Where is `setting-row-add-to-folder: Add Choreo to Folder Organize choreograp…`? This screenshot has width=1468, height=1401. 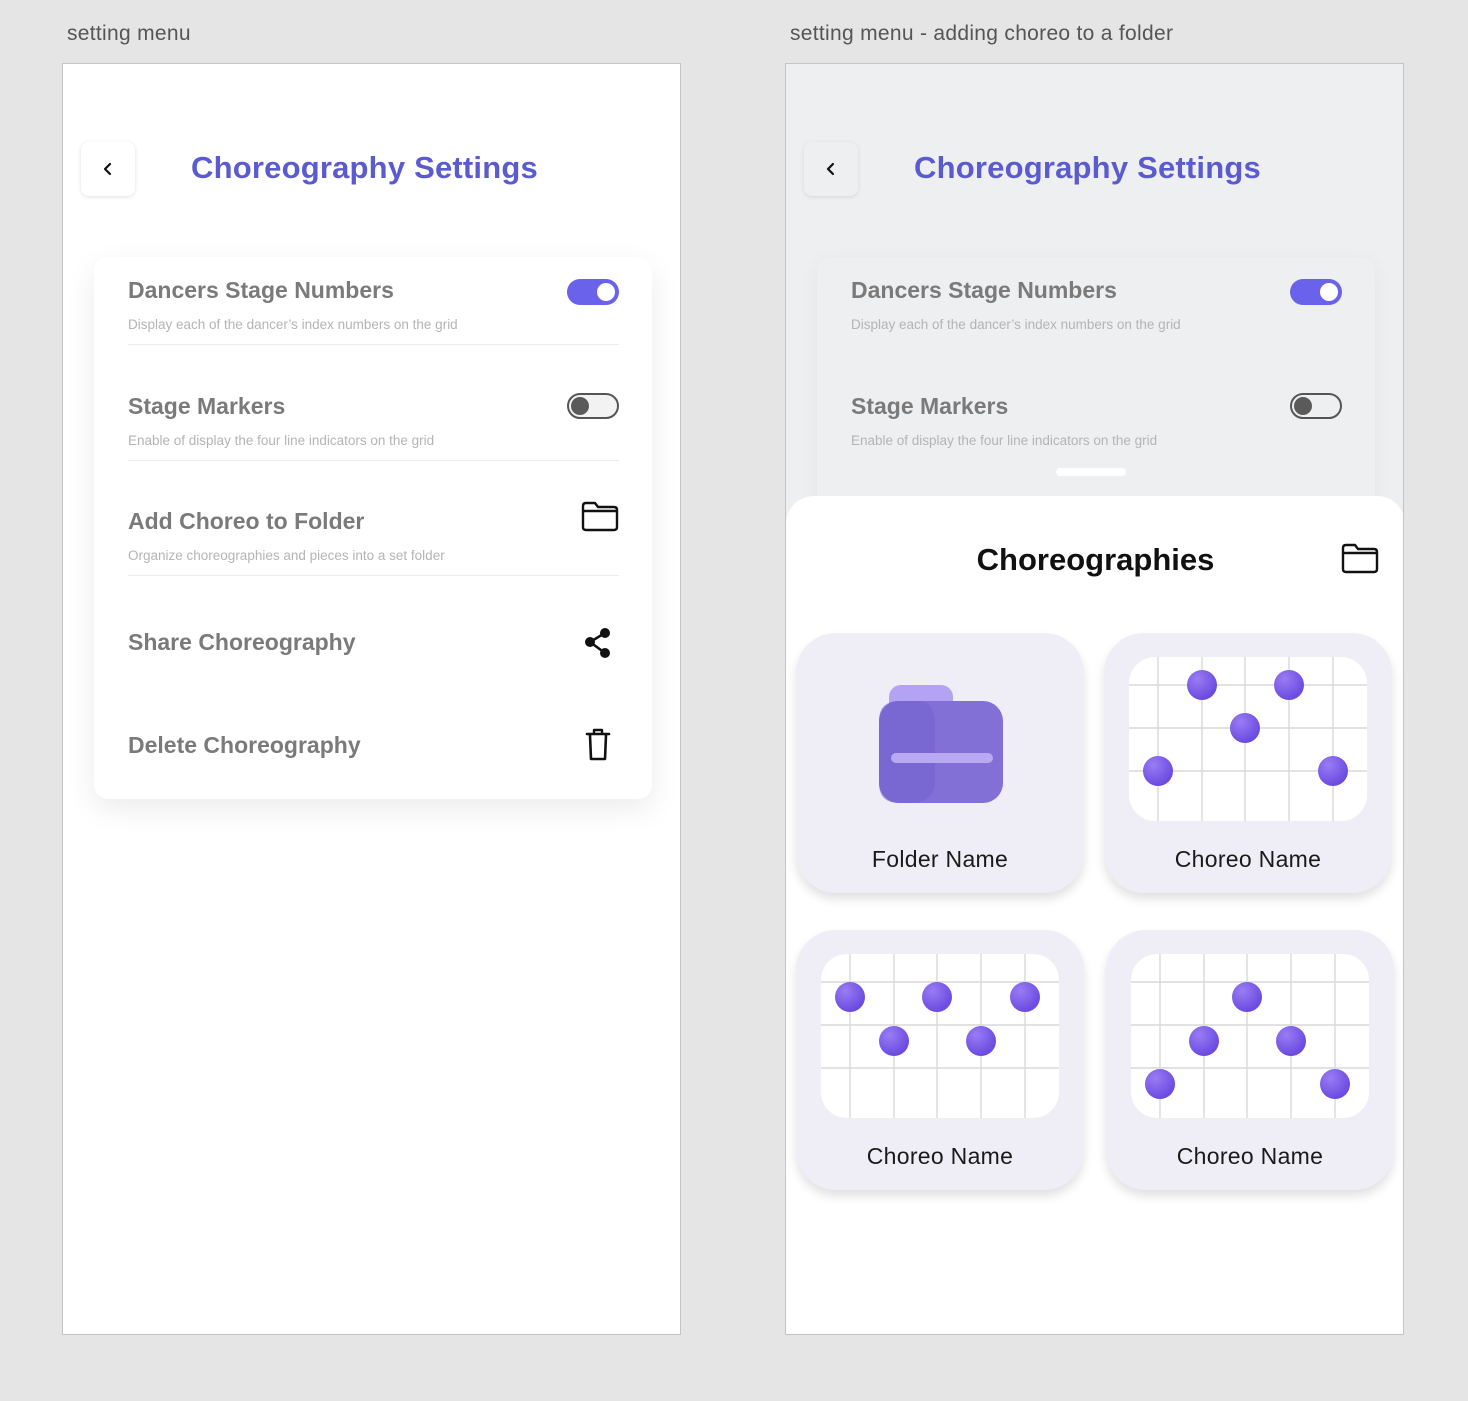 setting-row-add-to-folder: Add Choreo to Folder Organize choreograp… is located at coordinates (373, 538).